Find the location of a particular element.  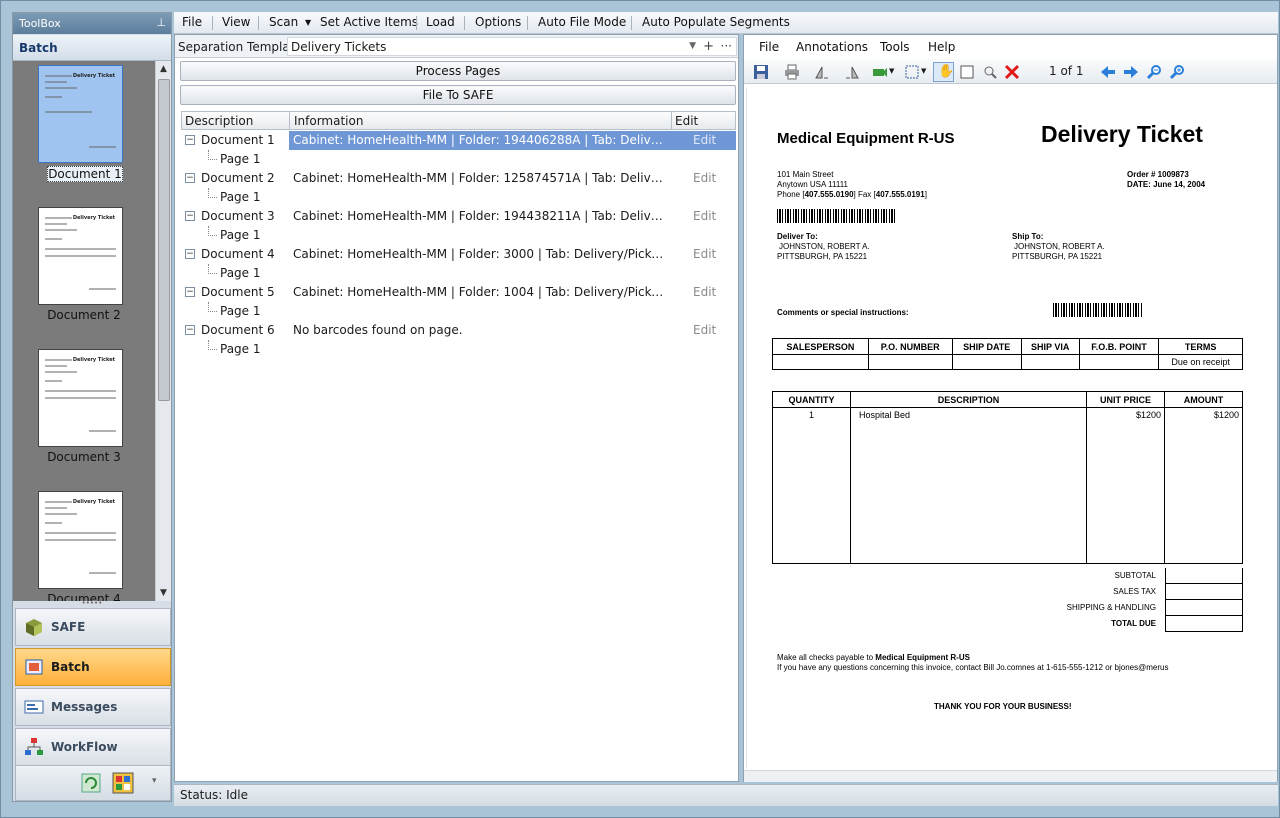

viewer-menu-help: Help is located at coordinates (941, 47).